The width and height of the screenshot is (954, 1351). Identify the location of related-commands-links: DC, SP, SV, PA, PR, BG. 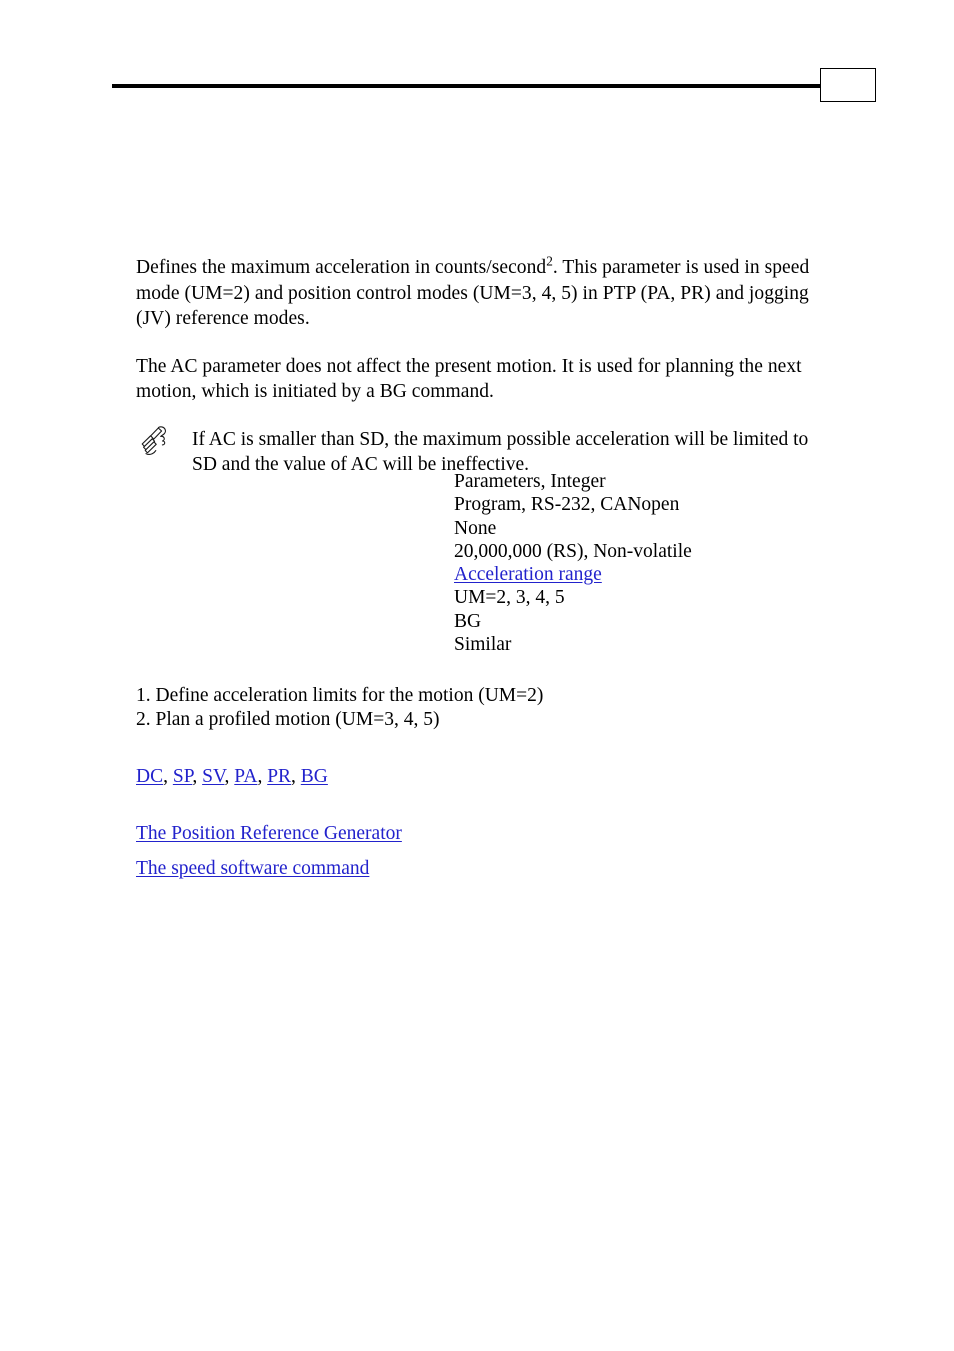
(232, 777).